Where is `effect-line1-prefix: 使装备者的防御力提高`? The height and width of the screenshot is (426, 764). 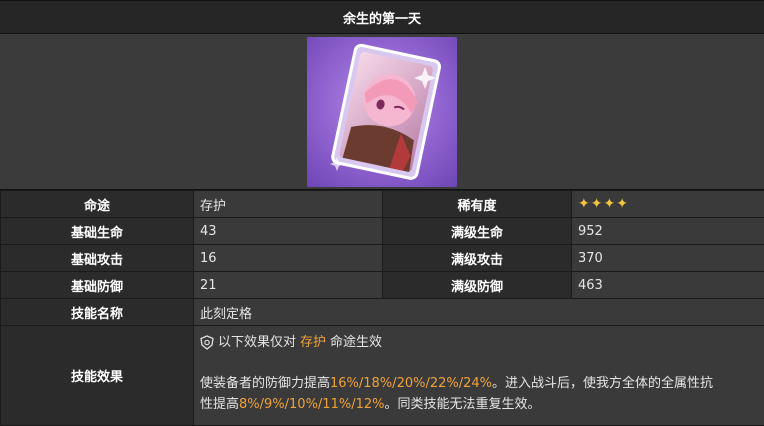 effect-line1-prefix: 使装备者的防御力提高 is located at coordinates (265, 383).